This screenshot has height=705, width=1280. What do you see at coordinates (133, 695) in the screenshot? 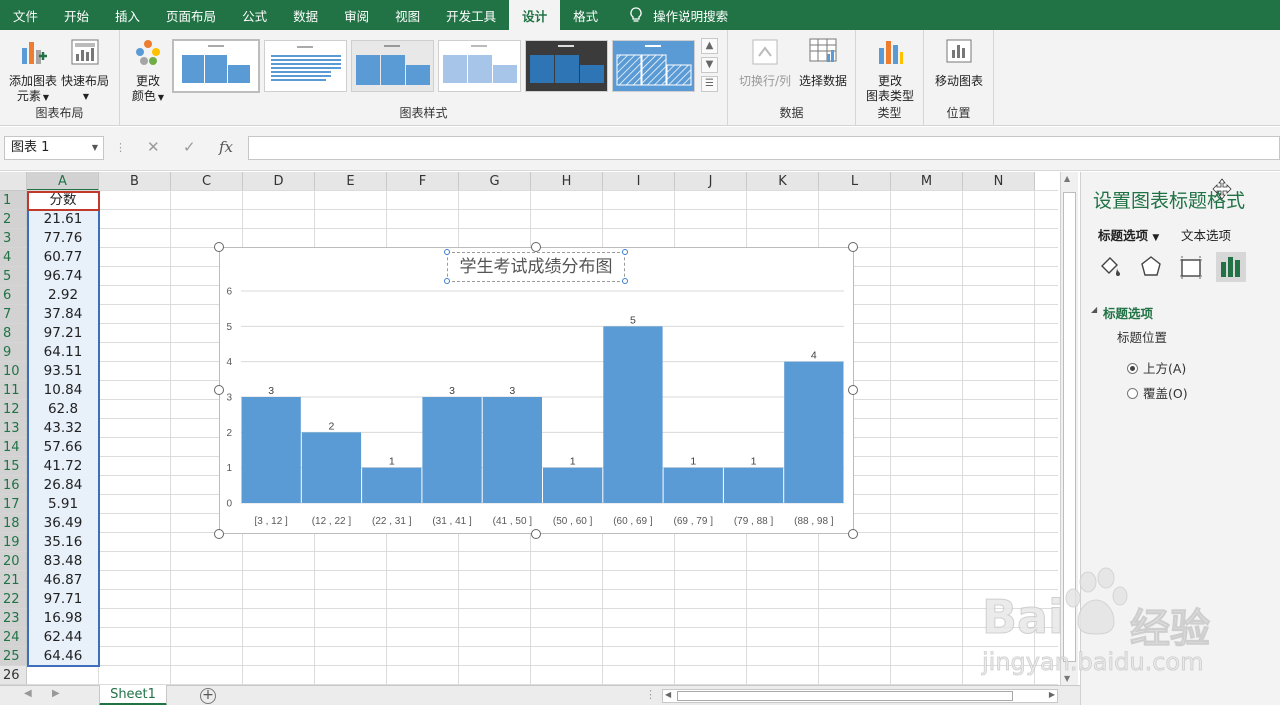
I see `sheet-tab-sheet1: Sheet1` at bounding box center [133, 695].